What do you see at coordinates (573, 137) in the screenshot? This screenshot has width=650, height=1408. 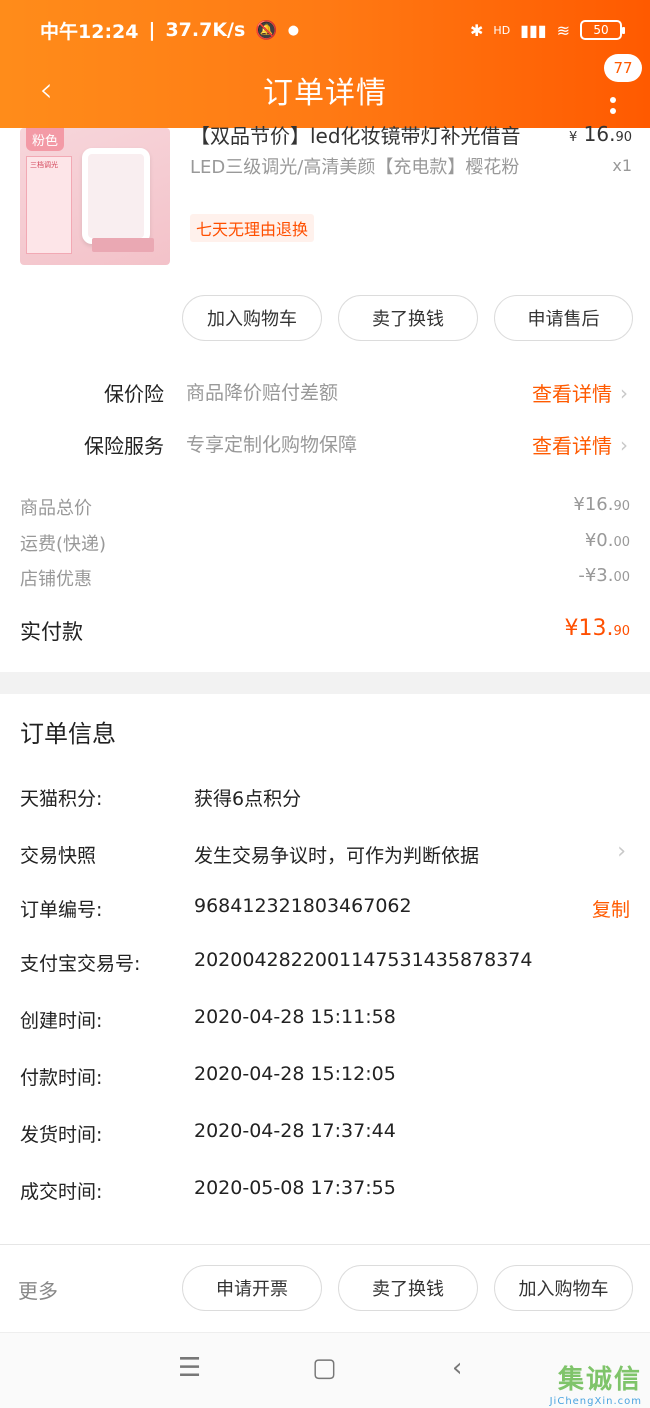 I see `price-currency: ¥` at bounding box center [573, 137].